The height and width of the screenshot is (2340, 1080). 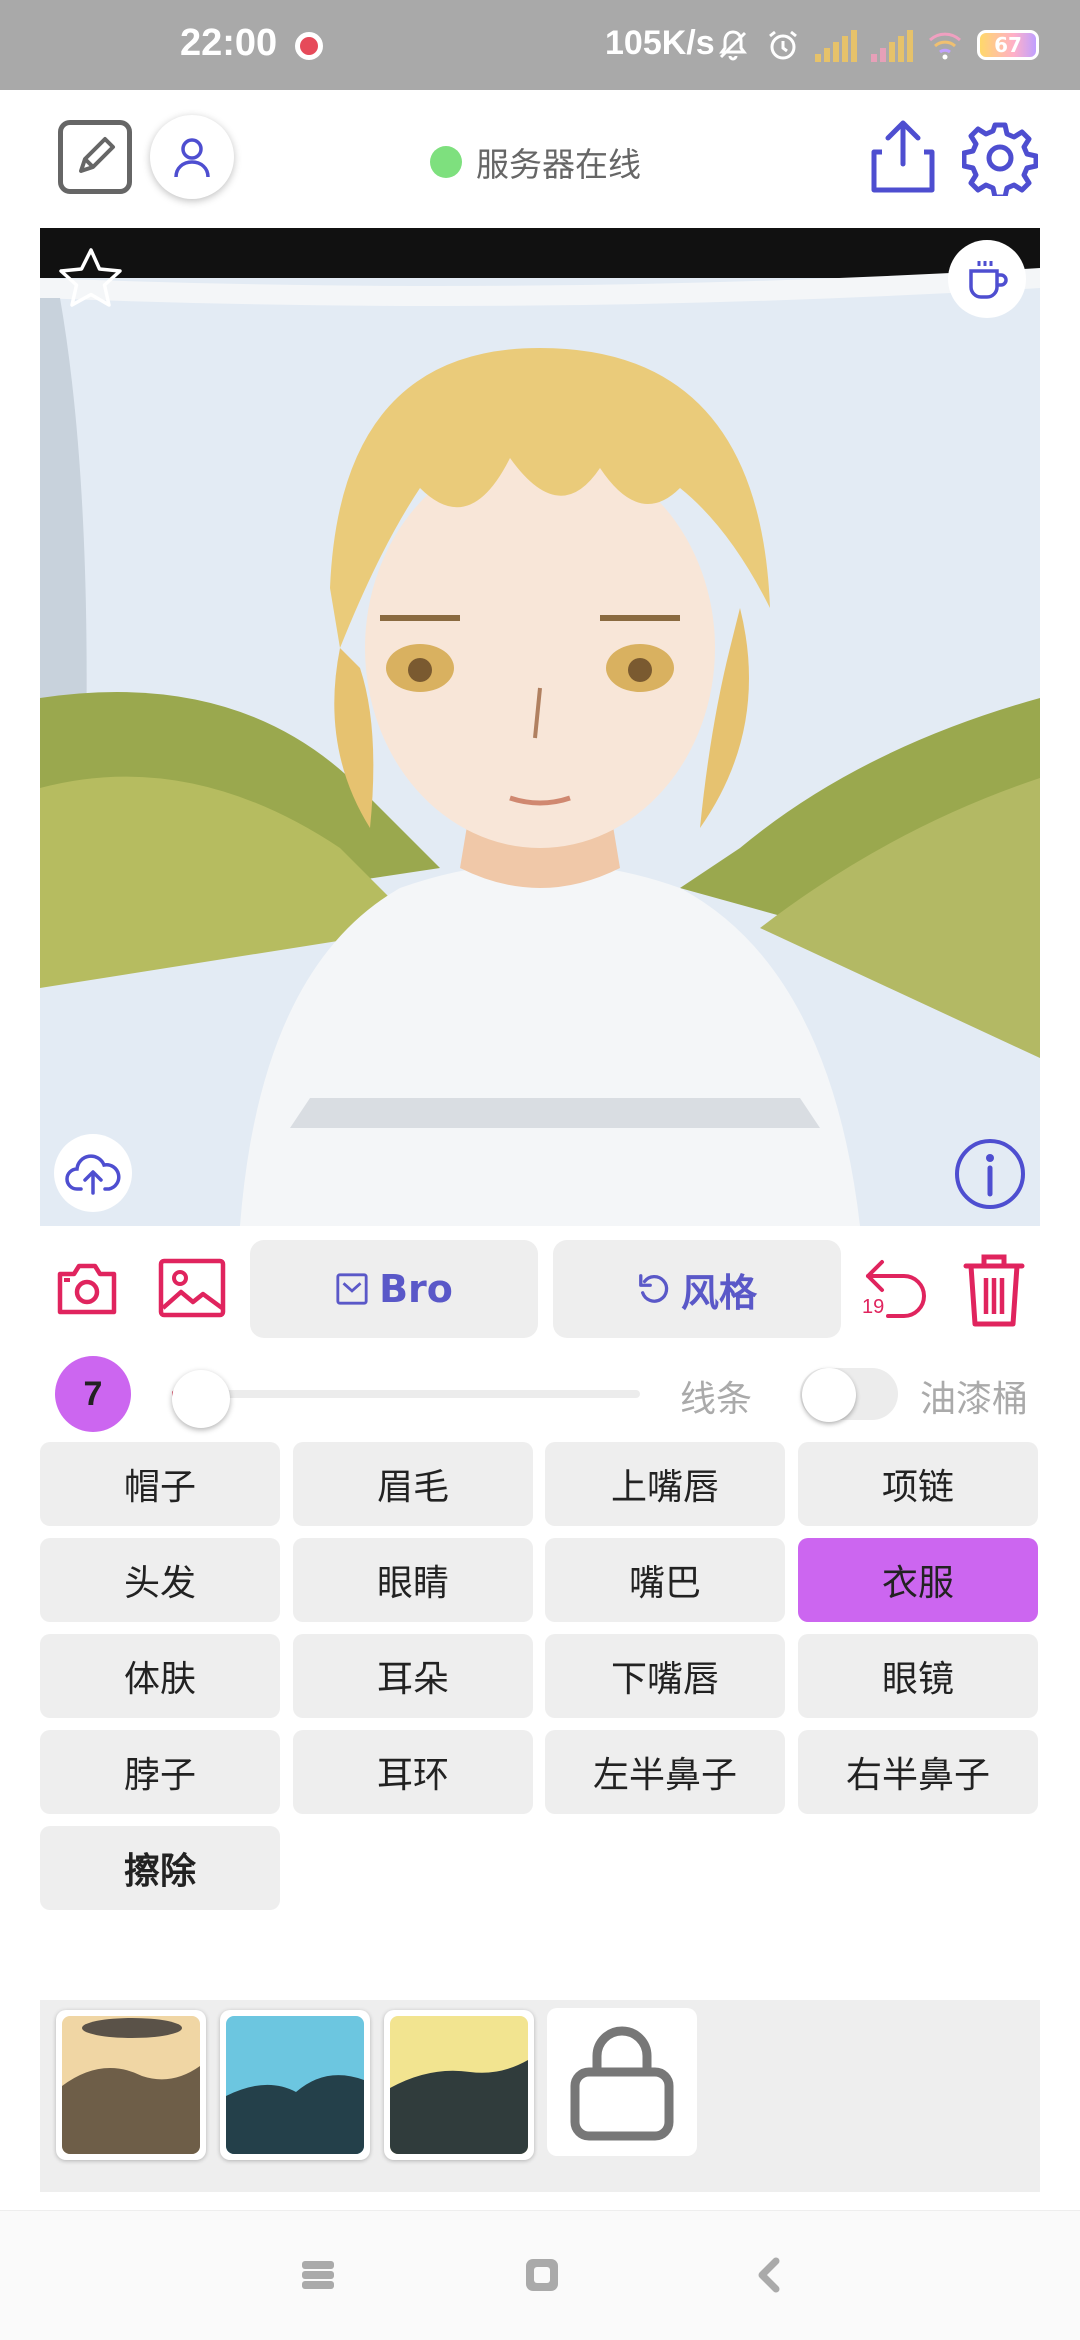 I want to click on part-button-eyebrows: 眉毛, so click(x=413, y=1484).